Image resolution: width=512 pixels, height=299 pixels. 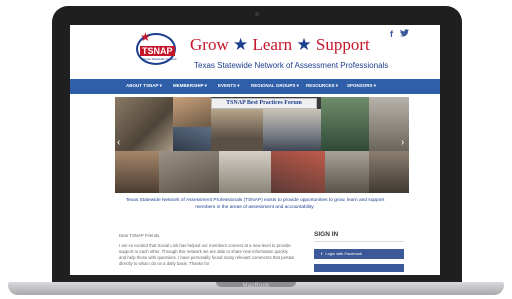 I want to click on tagline-learn: Learn, so click(x=272, y=44).